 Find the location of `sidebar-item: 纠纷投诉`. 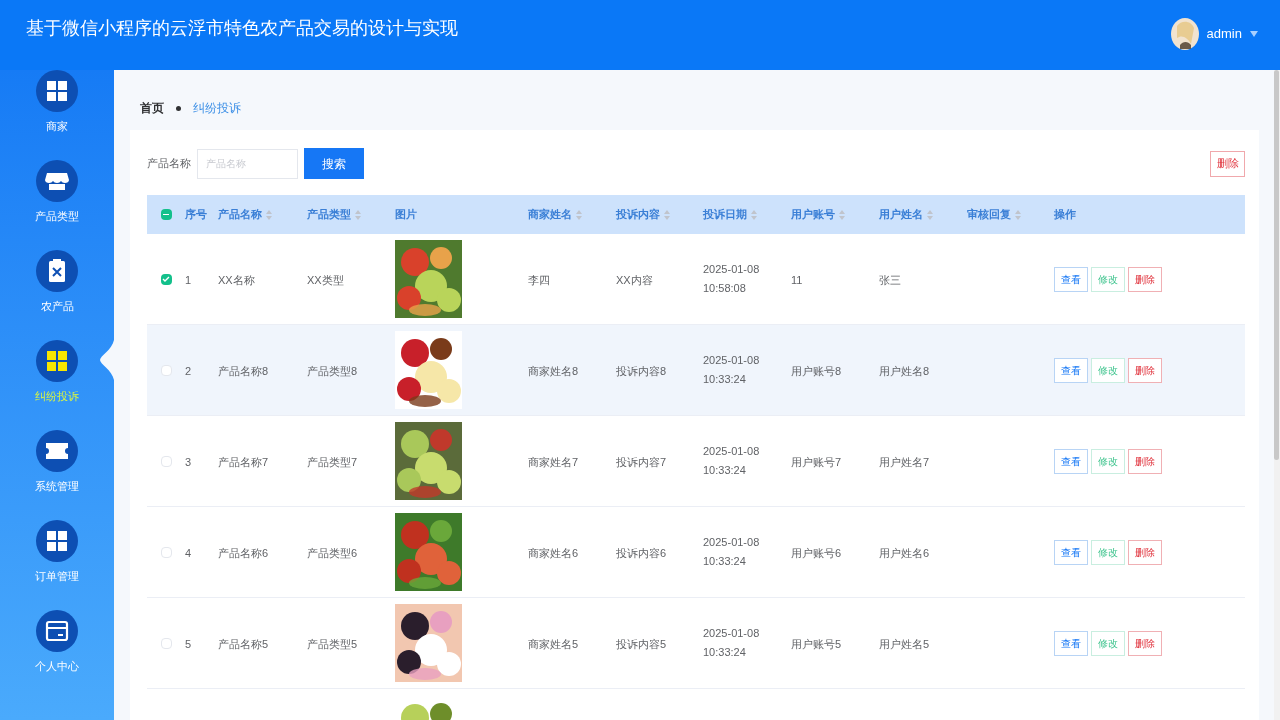

sidebar-item: 纠纷投诉 is located at coordinates (57, 385).